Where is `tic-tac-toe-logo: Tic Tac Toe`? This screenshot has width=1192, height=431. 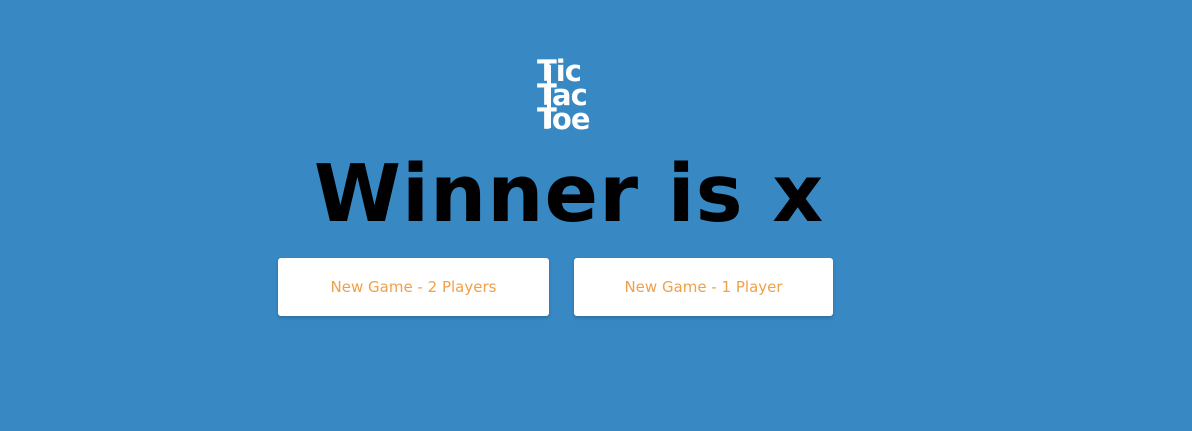
tic-tac-toe-logo: Tic Tac Toe is located at coordinates (569, 96).